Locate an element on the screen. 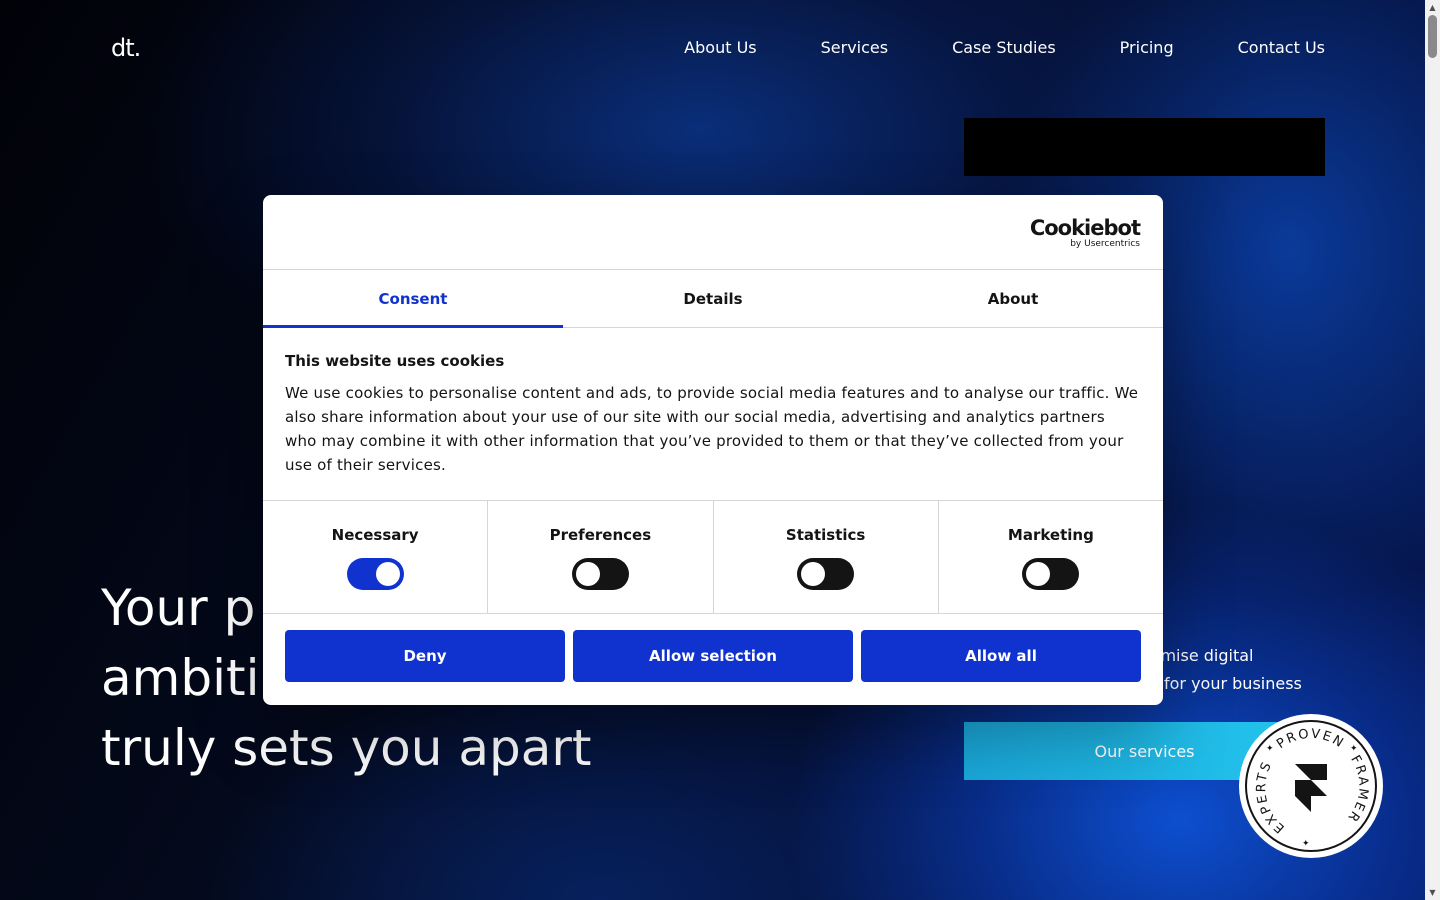  necessary-switch is located at coordinates (375, 574).